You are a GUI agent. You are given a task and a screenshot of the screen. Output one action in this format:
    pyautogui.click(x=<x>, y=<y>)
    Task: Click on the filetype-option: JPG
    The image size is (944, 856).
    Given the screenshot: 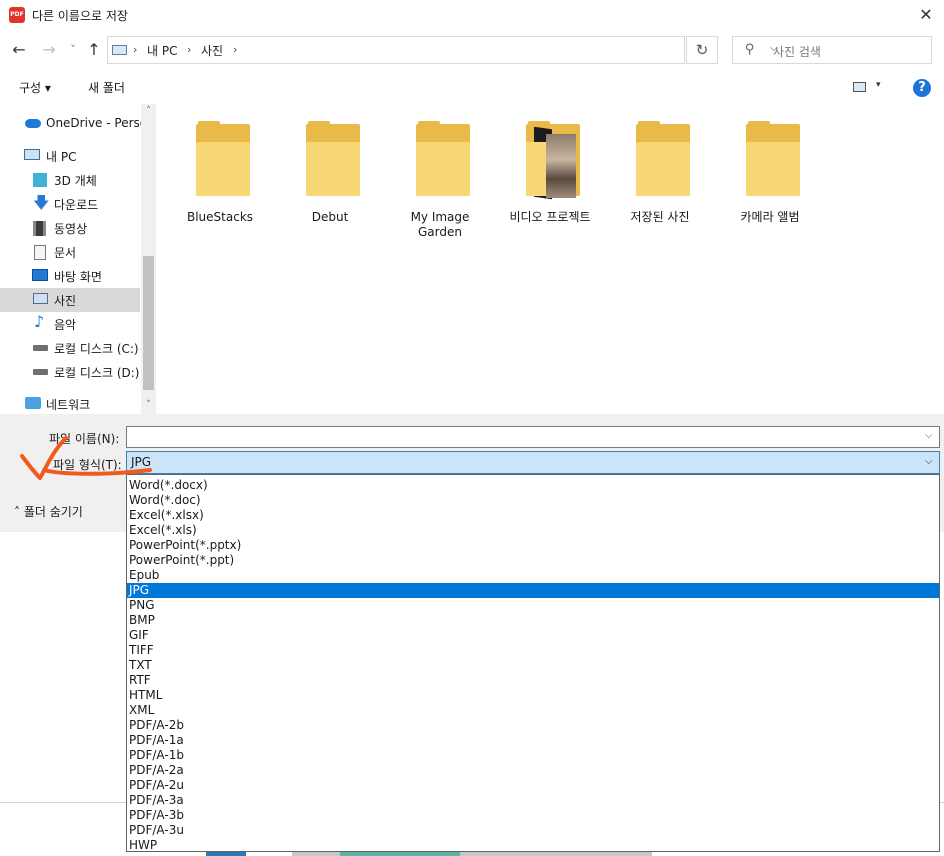 What is the action you would take?
    pyautogui.click(x=533, y=590)
    